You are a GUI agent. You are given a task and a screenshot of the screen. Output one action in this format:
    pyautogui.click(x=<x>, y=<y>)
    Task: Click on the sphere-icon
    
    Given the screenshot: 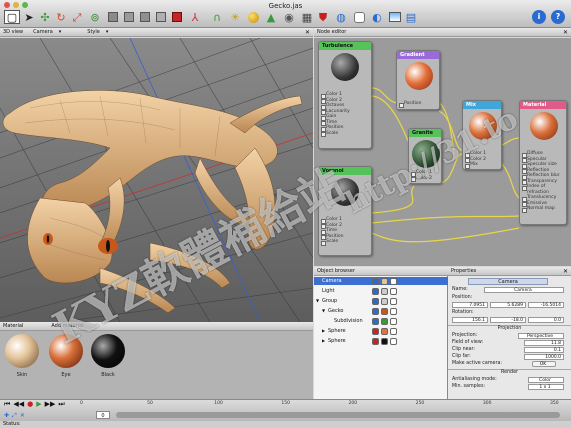 What is the action you would take?
    pyautogui.click(x=253, y=17)
    